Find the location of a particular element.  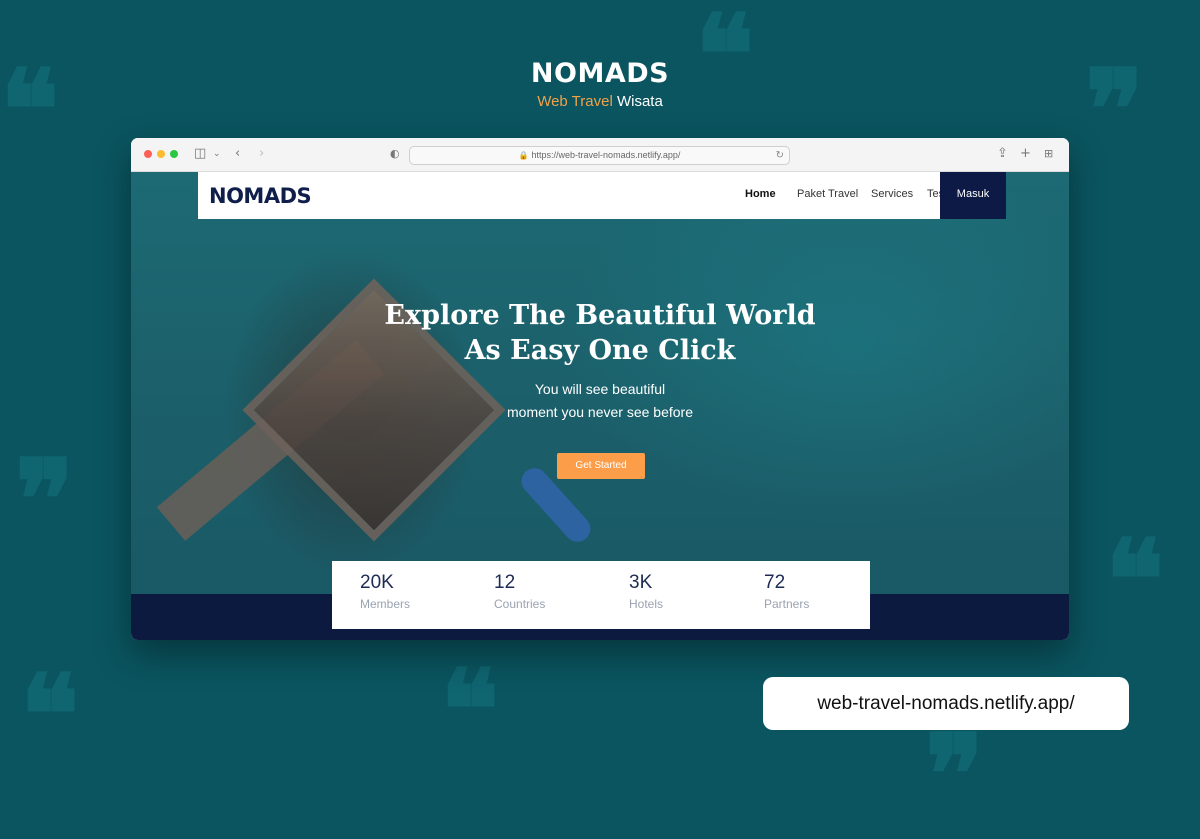

nav-paket-travel: Paket Travel is located at coordinates (827, 194).